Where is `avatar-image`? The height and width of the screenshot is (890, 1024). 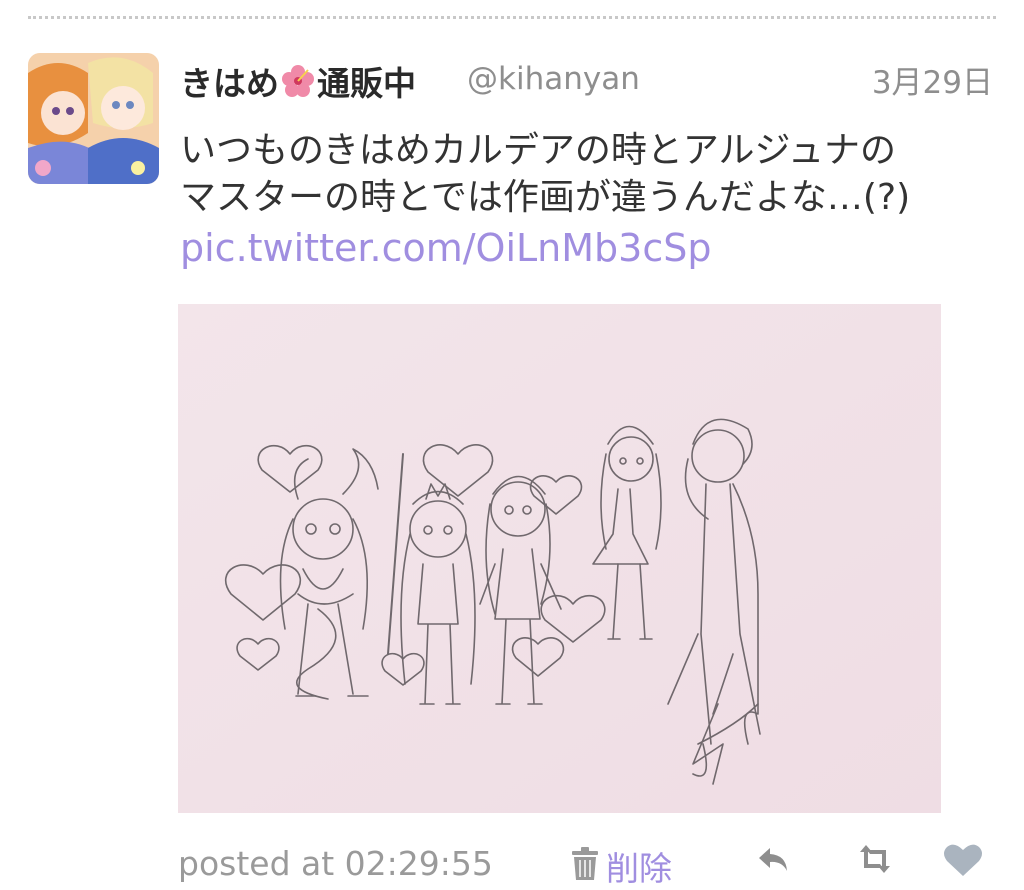
avatar-image is located at coordinates (93, 118).